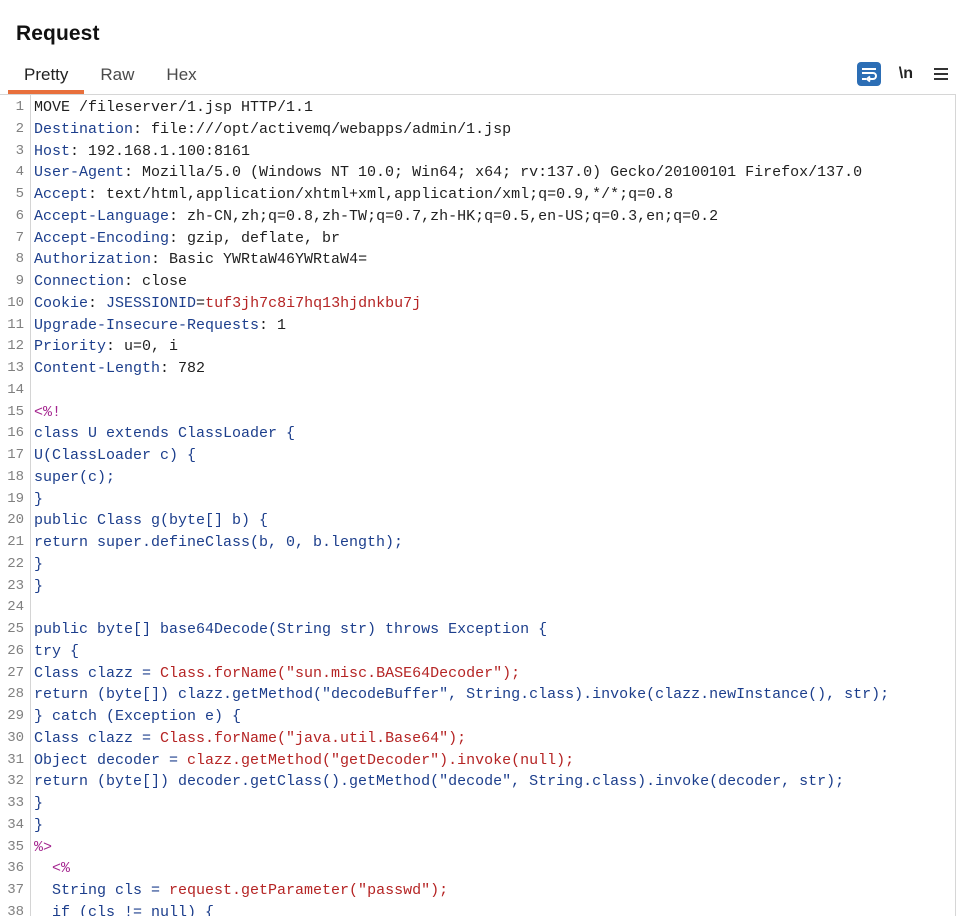  I want to click on line-number: 33, so click(15, 803).